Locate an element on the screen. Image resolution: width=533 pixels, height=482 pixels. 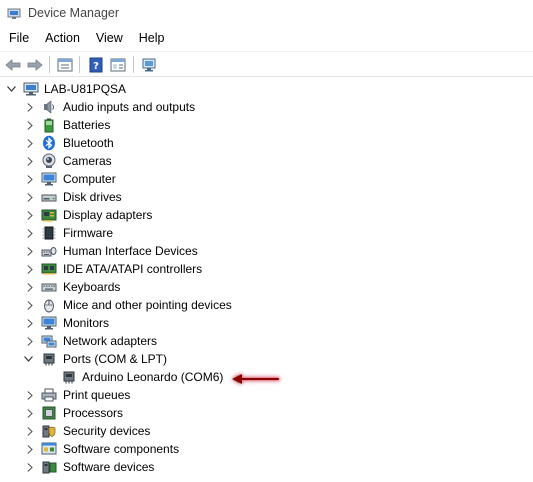
menu-help: Help is located at coordinates (152, 38).